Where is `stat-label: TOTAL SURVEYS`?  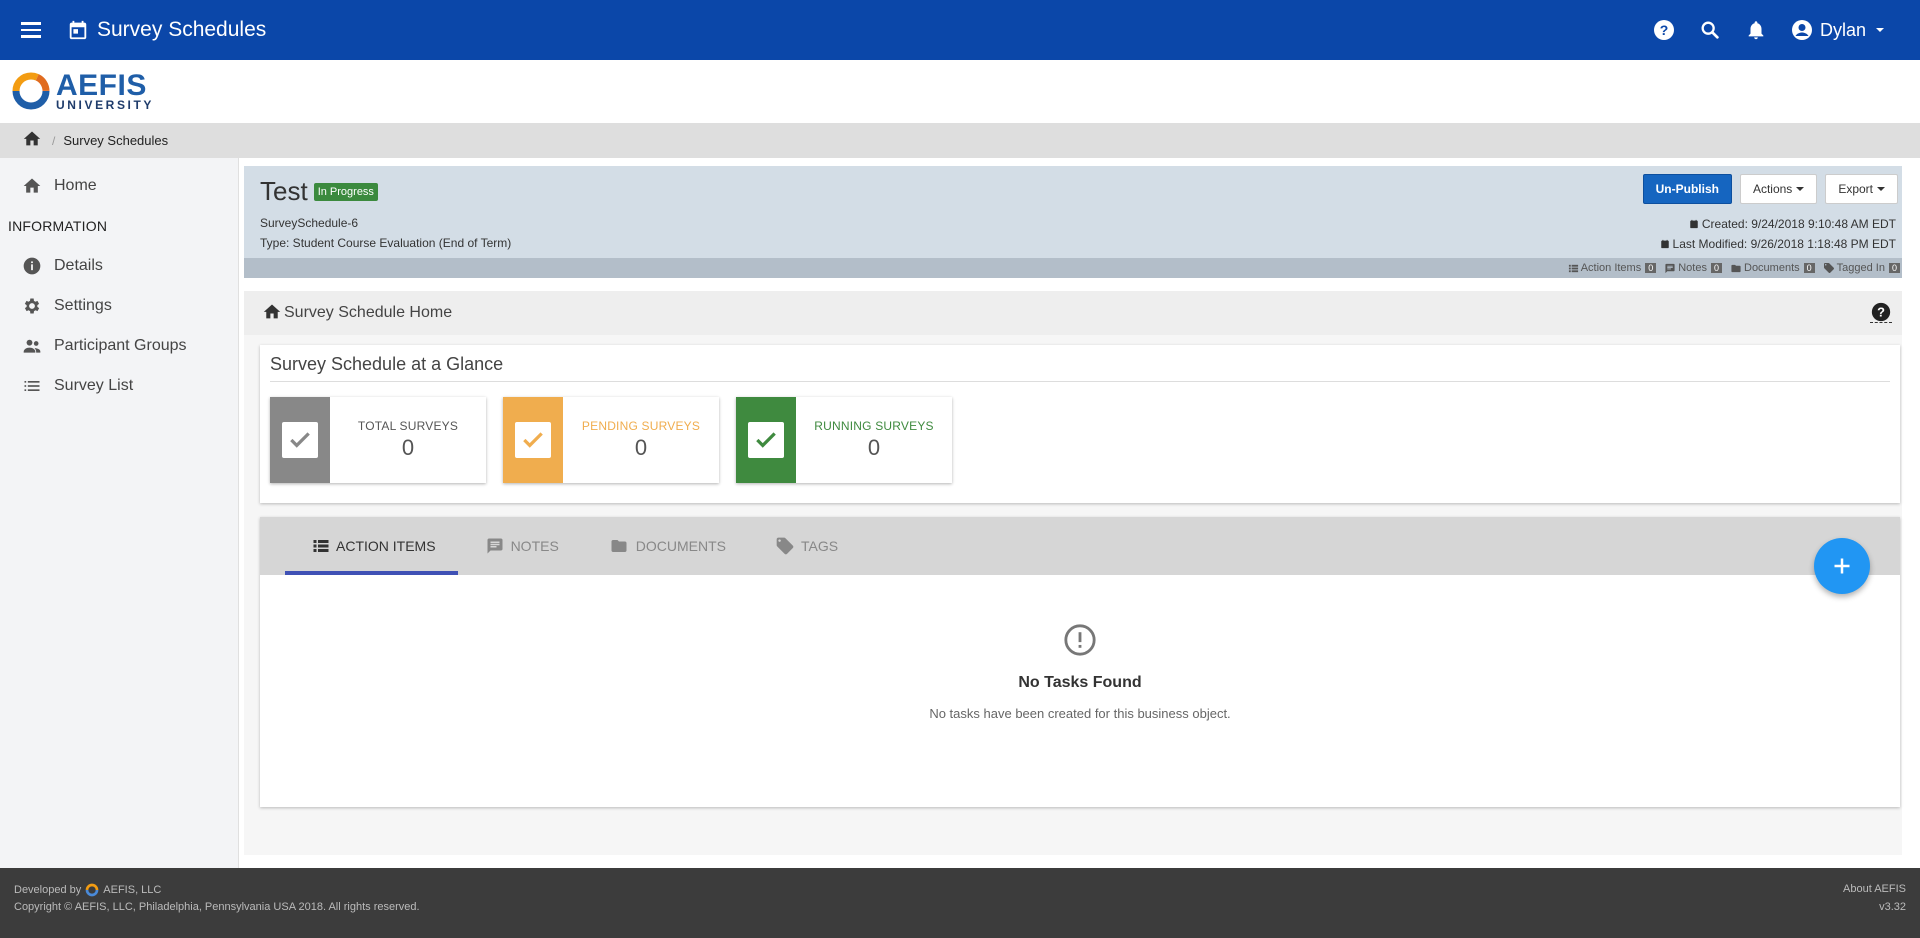 stat-label: TOTAL SURVEYS is located at coordinates (408, 426).